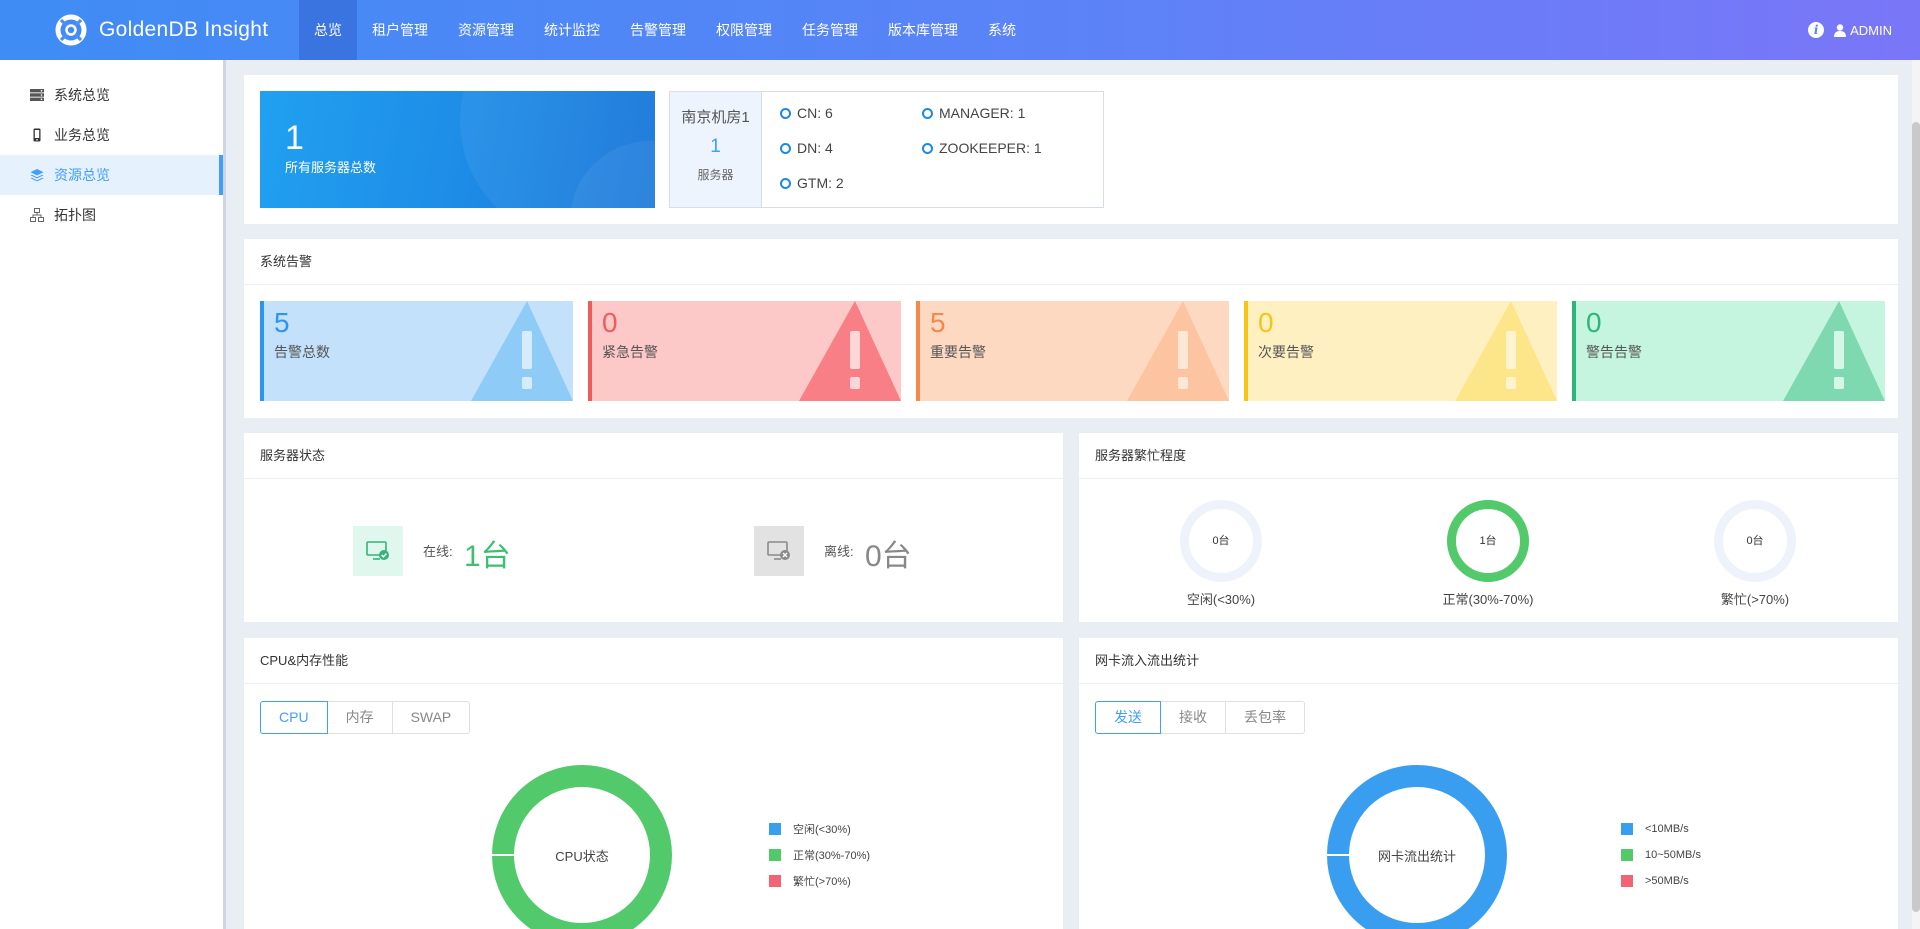 Image resolution: width=1920 pixels, height=929 pixels. What do you see at coordinates (1661, 881) in the screenshot?
I see `legend-item: >50MB/s` at bounding box center [1661, 881].